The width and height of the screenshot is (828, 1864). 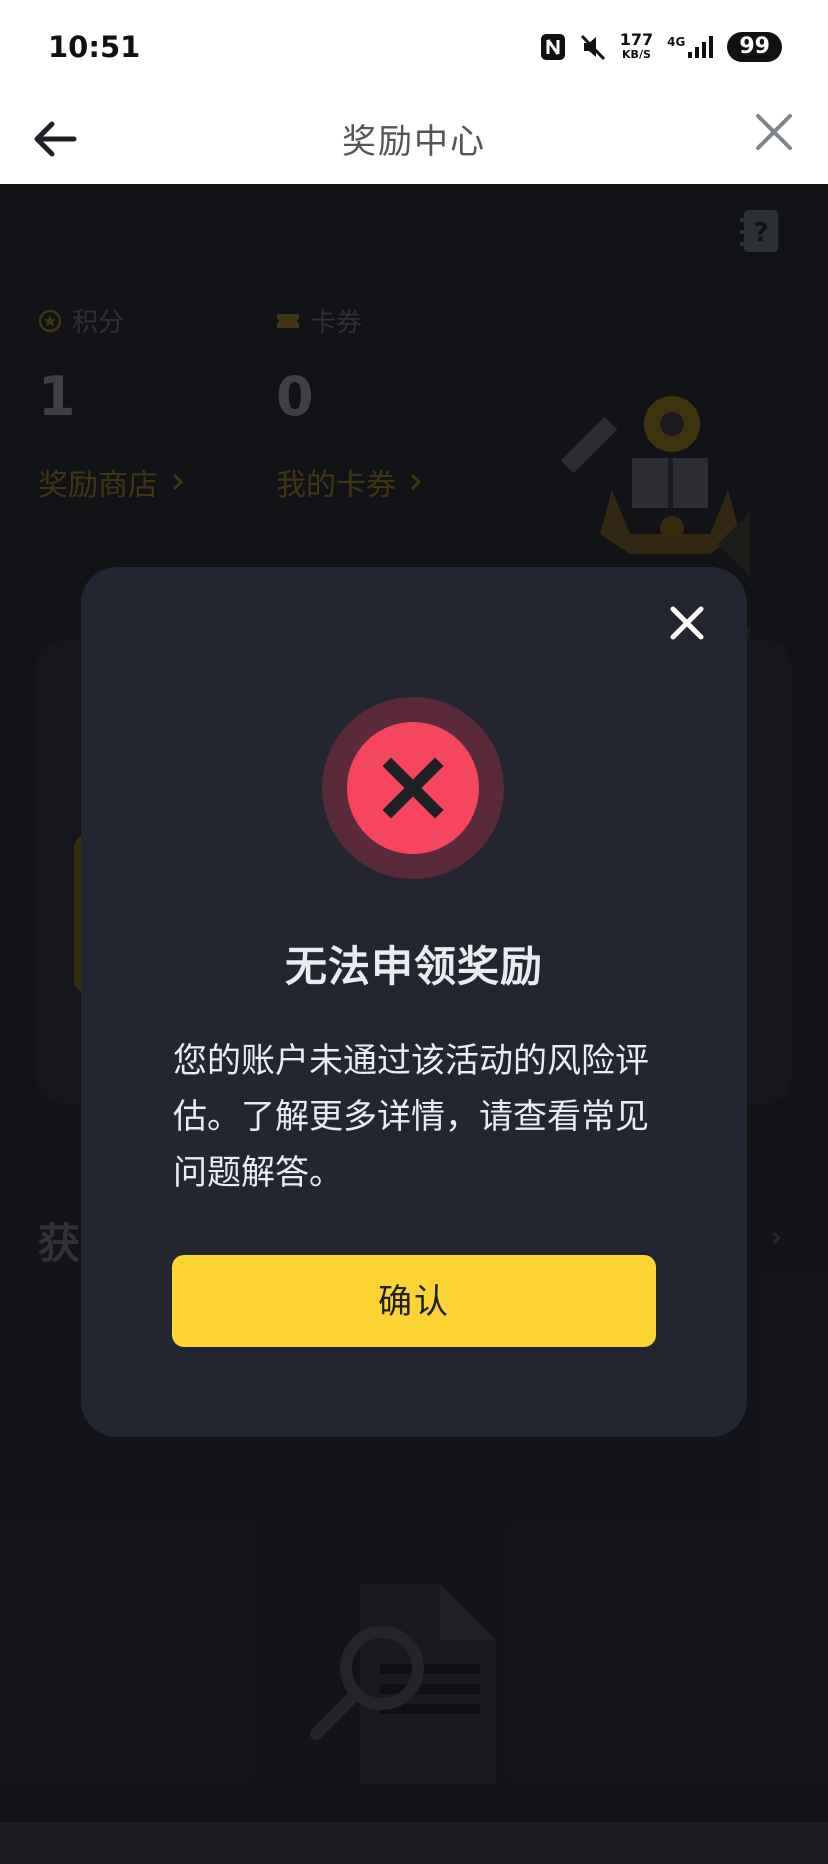 I want to click on nfc-icon, so click(x=552, y=47).